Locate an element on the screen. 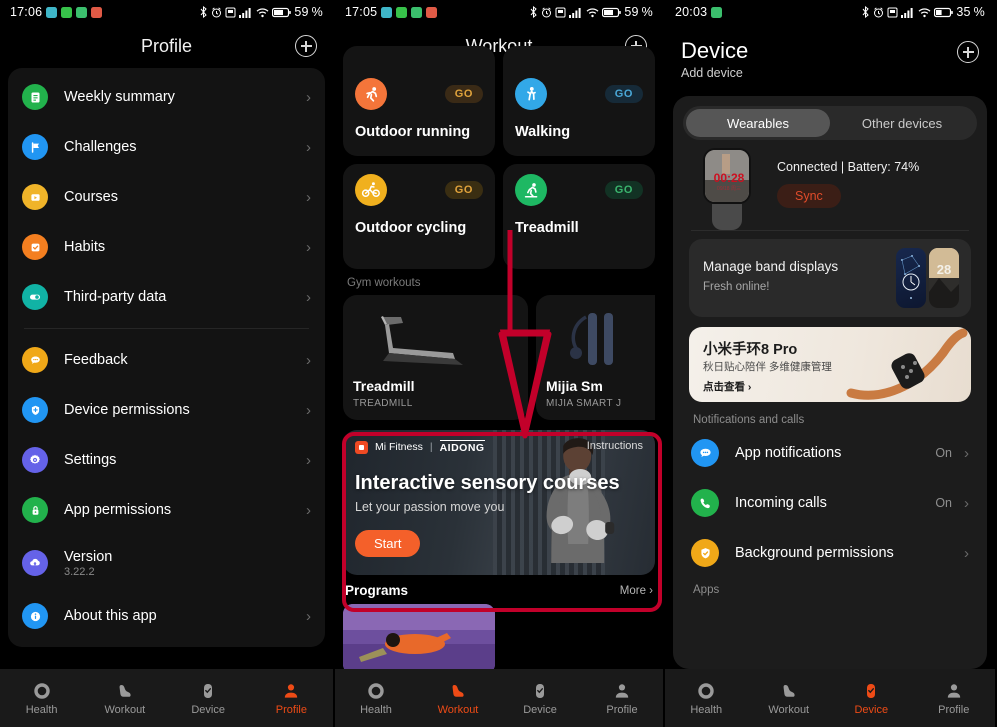 The height and width of the screenshot is (727, 997). shield-check-icon is located at coordinates (705, 553).